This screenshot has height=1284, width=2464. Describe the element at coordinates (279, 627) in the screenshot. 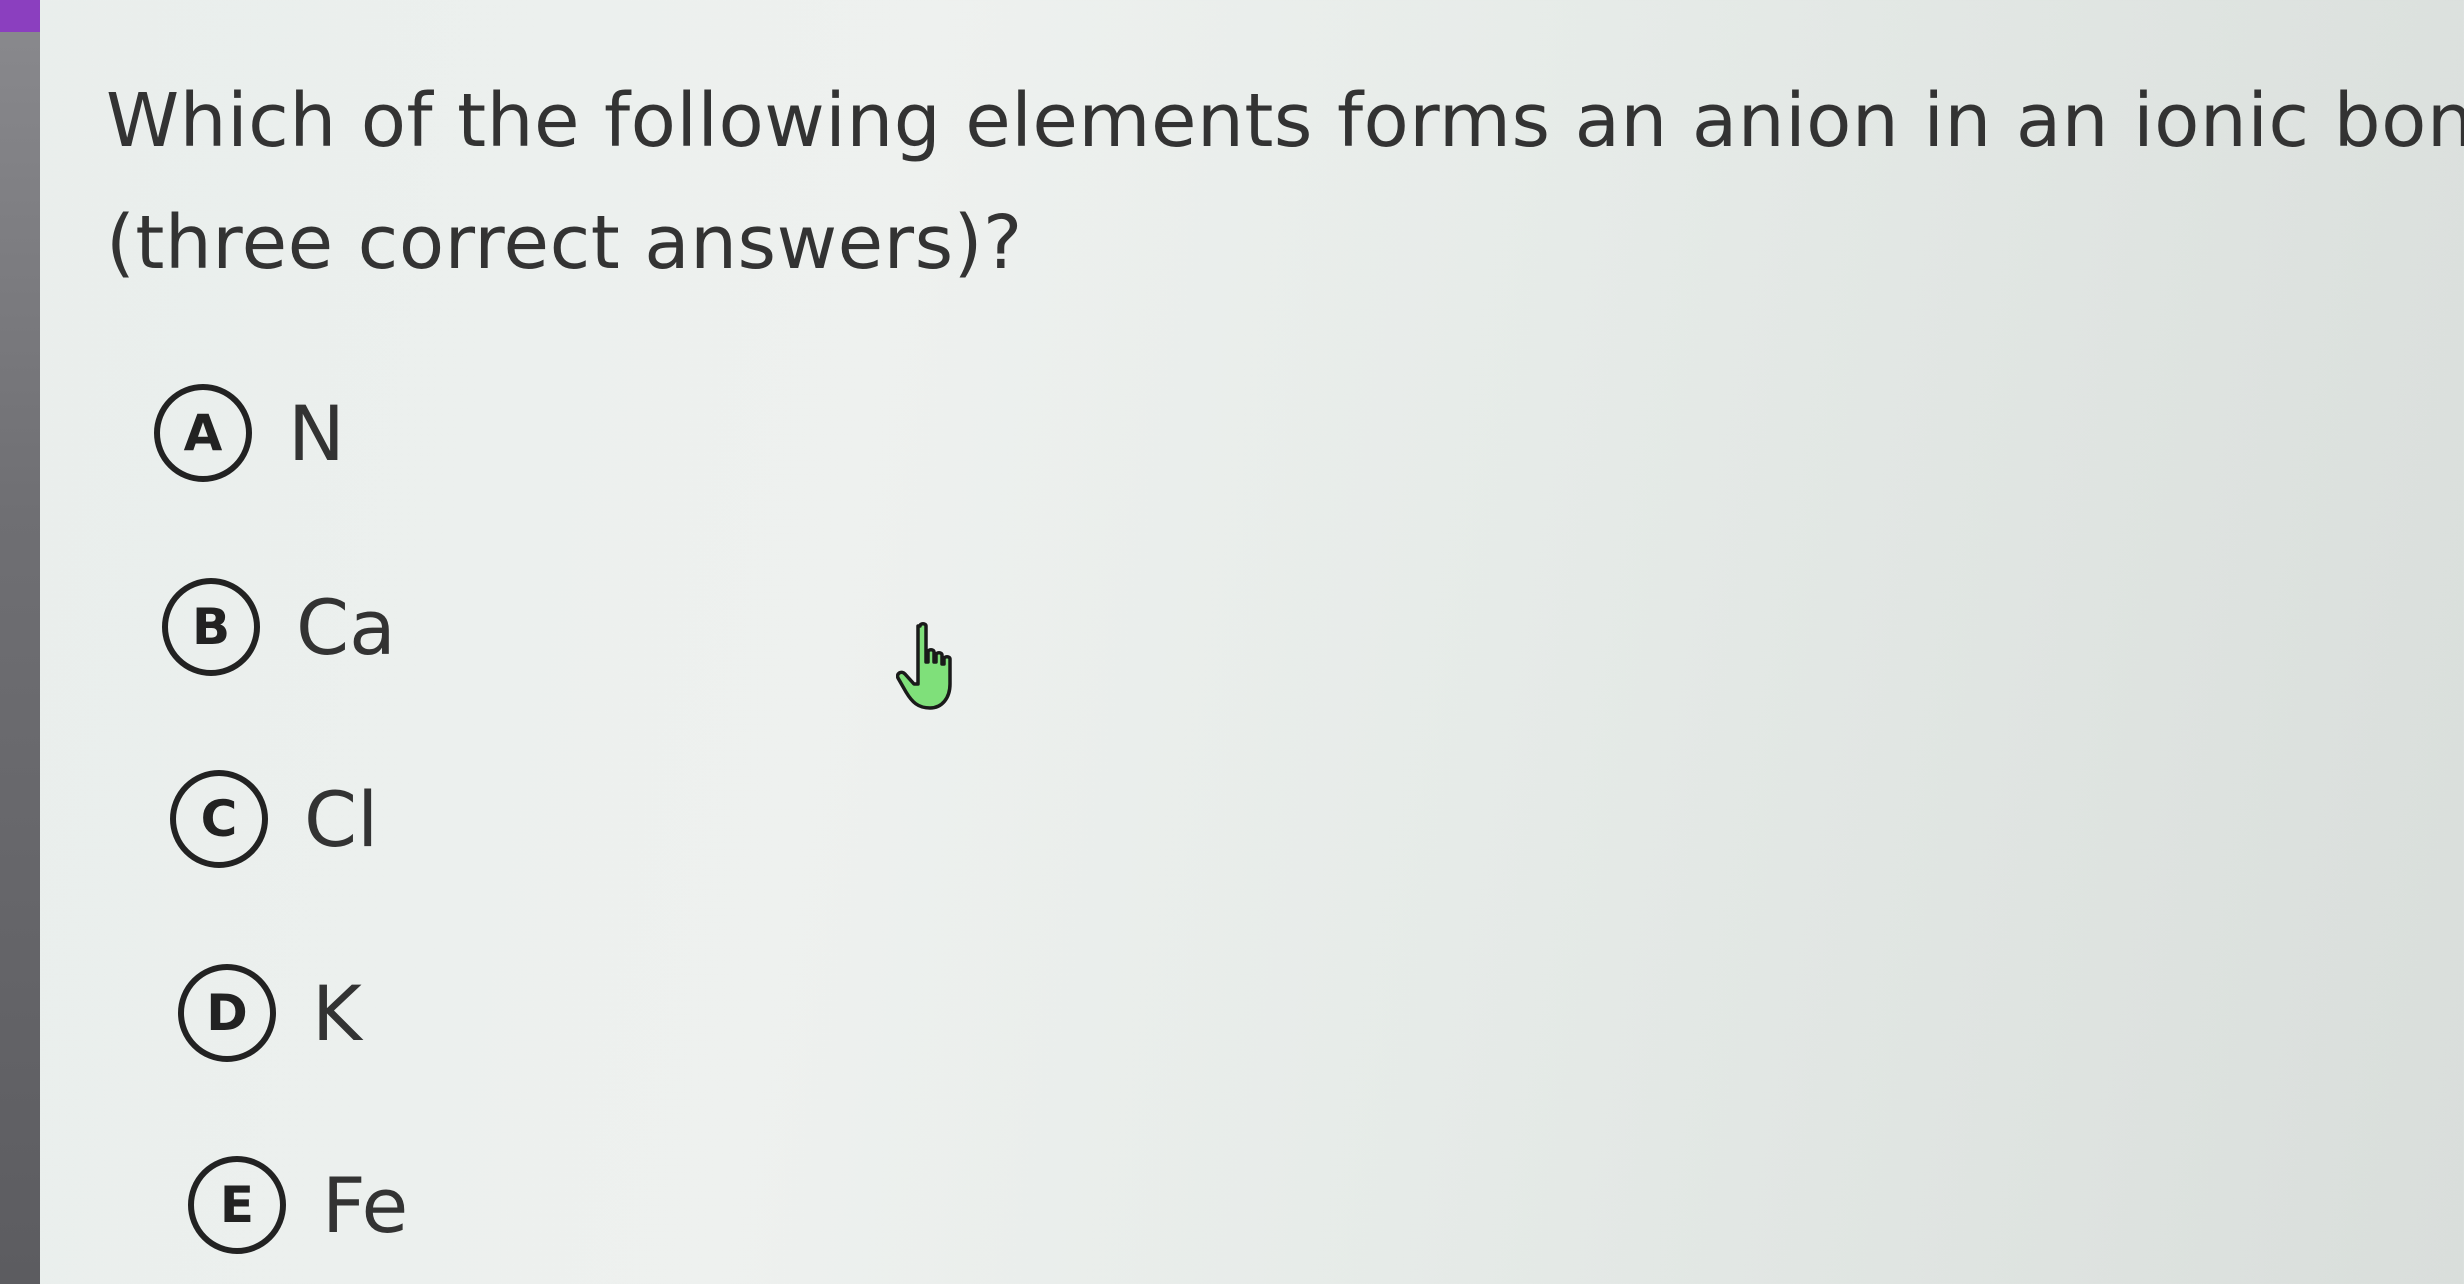

I see `option-b: B Ca` at that location.